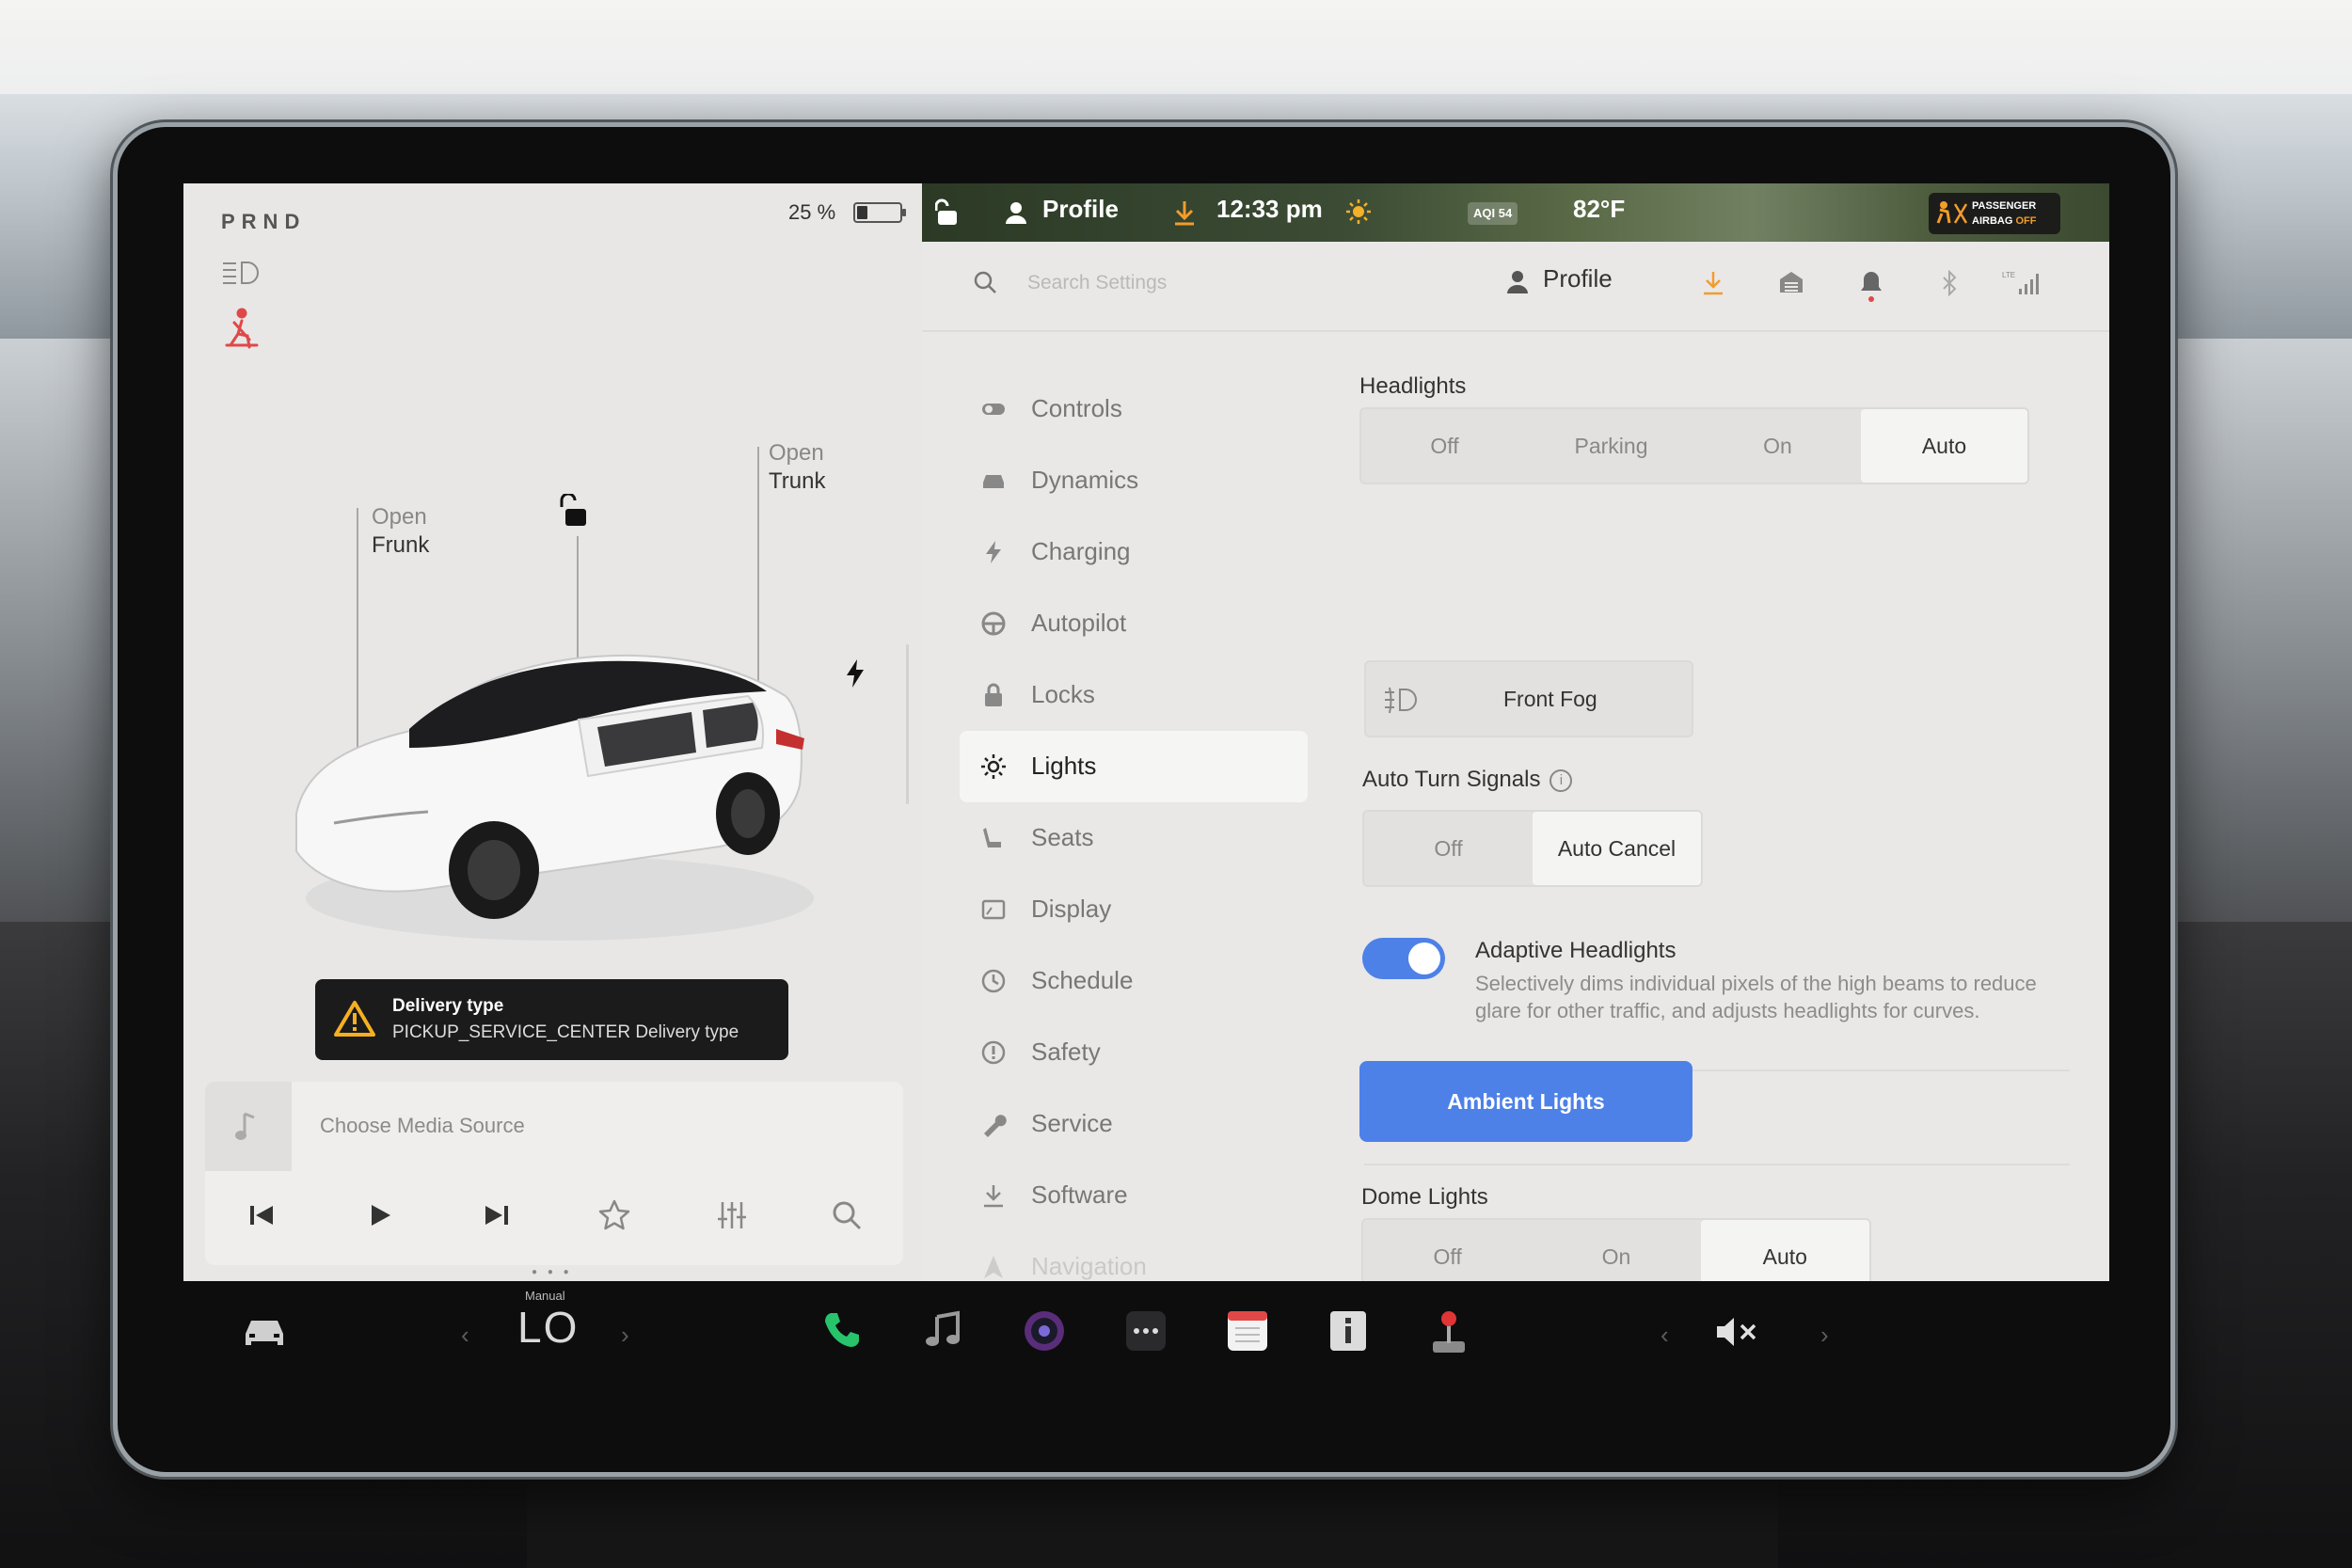  I want to click on garage-icon, so click(1791, 282).